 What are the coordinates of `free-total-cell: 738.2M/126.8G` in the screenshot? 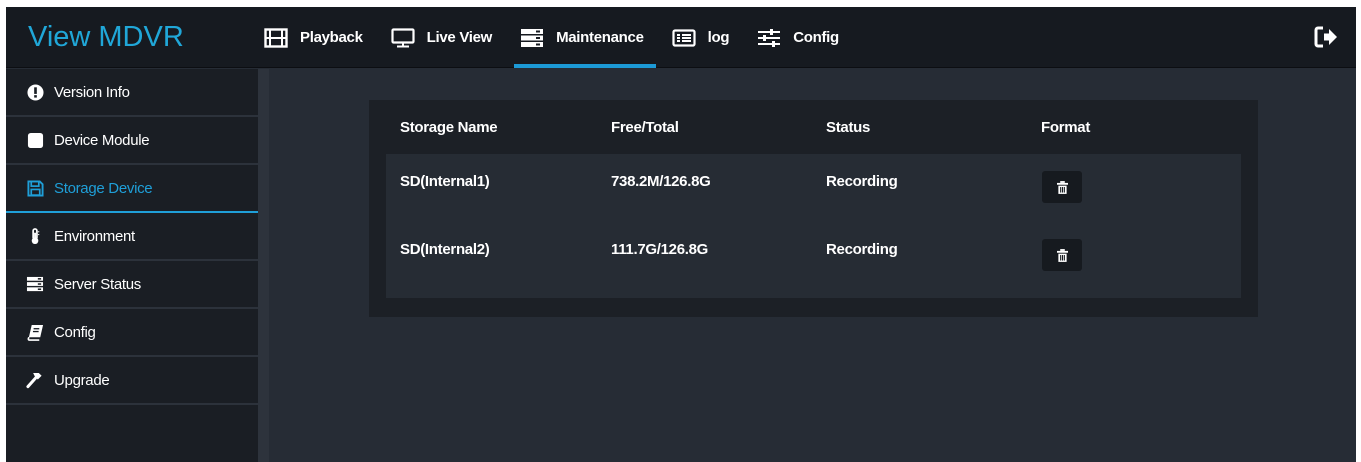 It's located at (661, 181).